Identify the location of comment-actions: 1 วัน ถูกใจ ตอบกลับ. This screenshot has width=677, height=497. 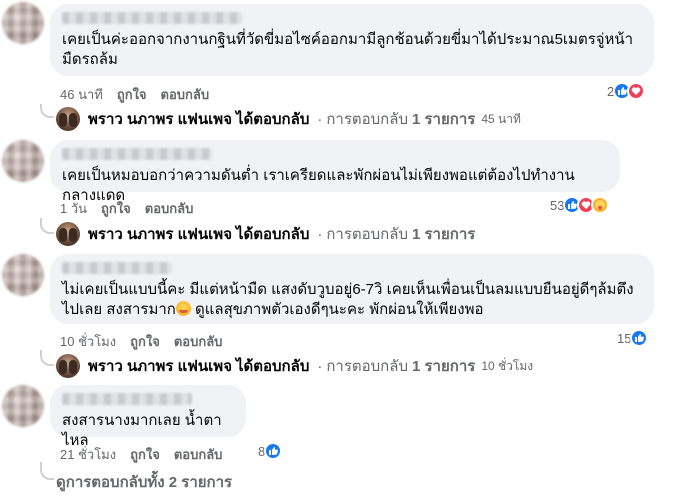
(126, 208).